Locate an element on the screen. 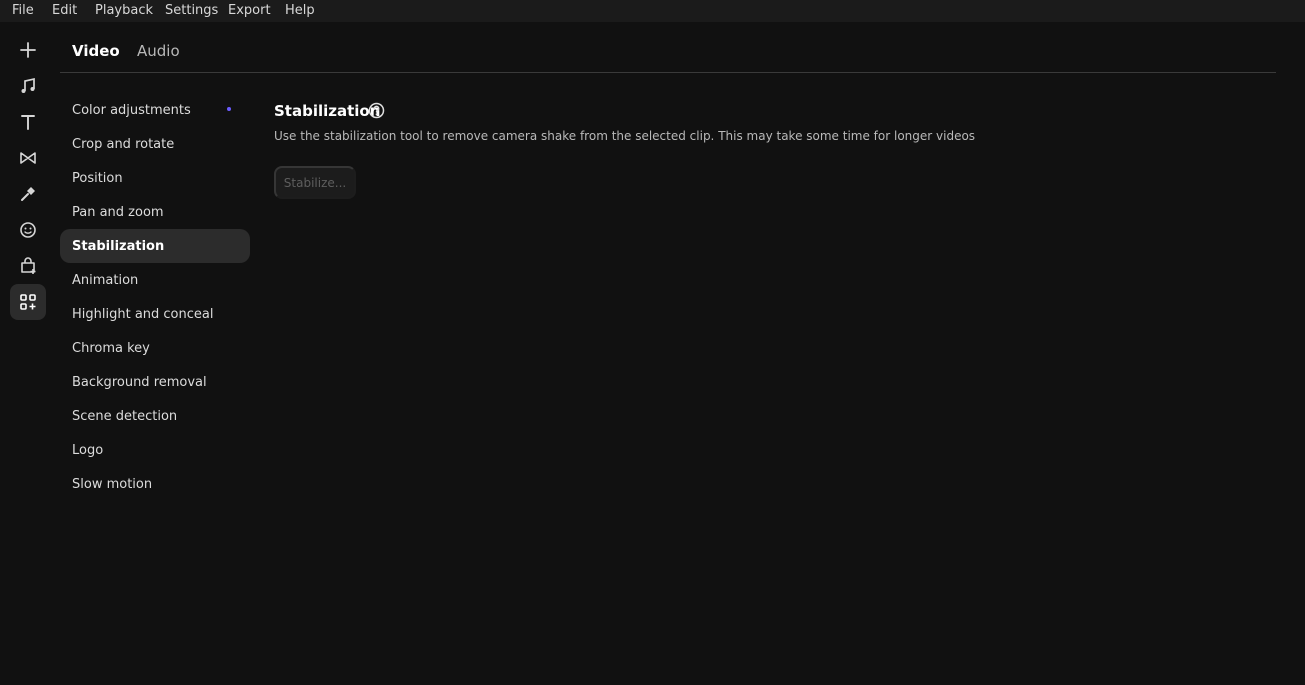  stickers-button is located at coordinates (28, 230).